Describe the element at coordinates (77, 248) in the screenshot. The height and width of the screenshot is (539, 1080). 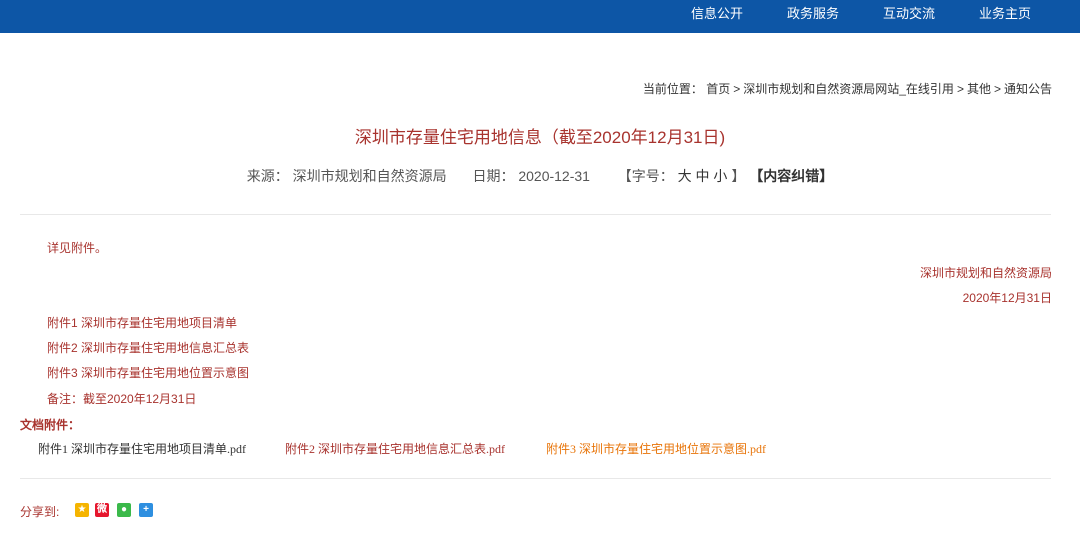
I see `body-intro: 详见附件。` at that location.